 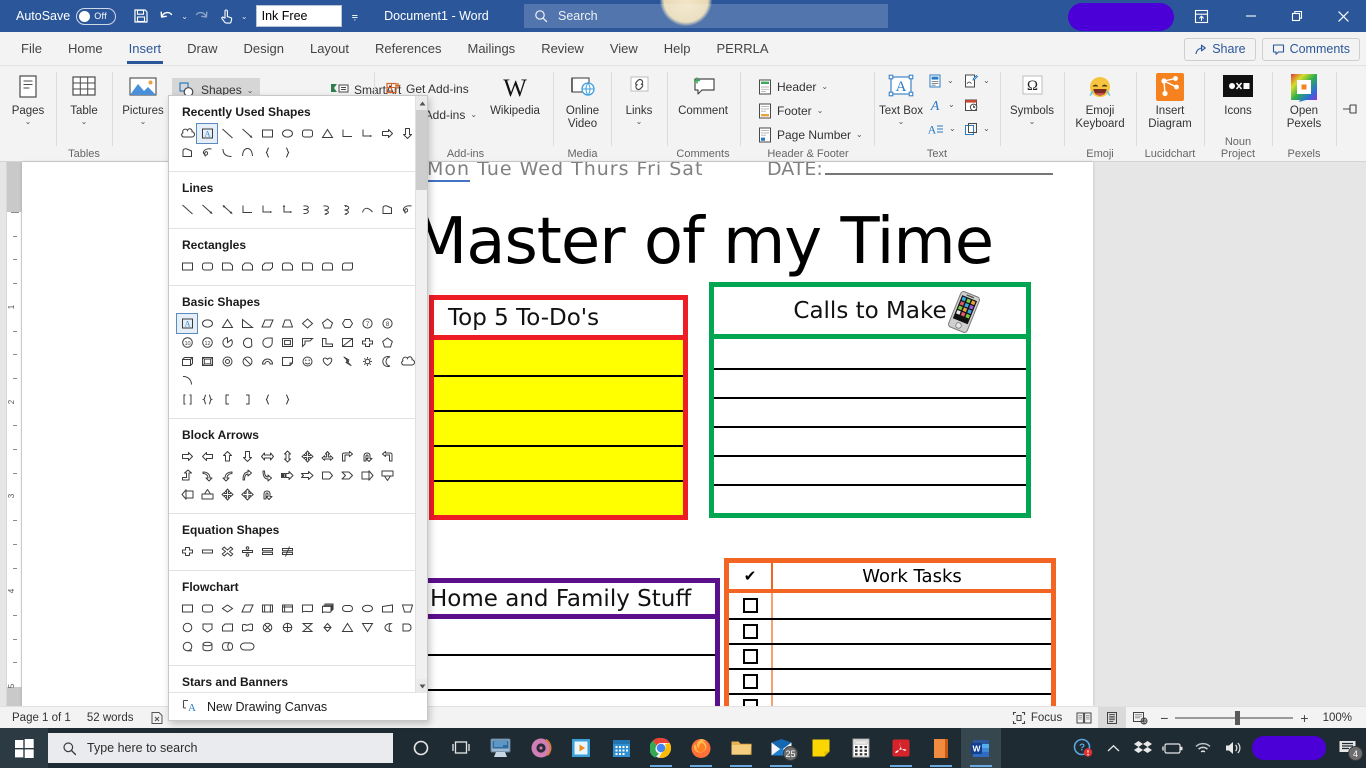 What do you see at coordinates (387, 323) in the screenshot?
I see `shape-octagon: 8` at bounding box center [387, 323].